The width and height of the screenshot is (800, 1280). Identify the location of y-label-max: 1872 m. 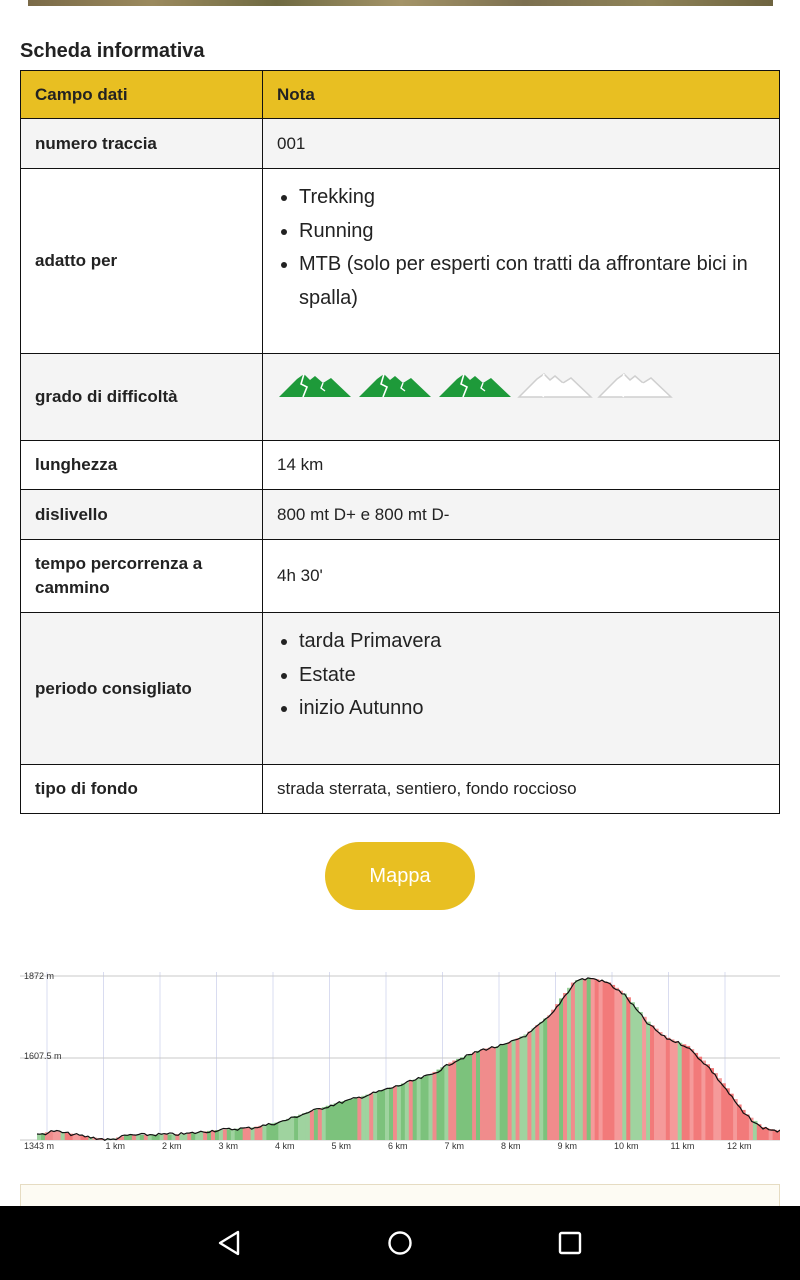
(39, 976).